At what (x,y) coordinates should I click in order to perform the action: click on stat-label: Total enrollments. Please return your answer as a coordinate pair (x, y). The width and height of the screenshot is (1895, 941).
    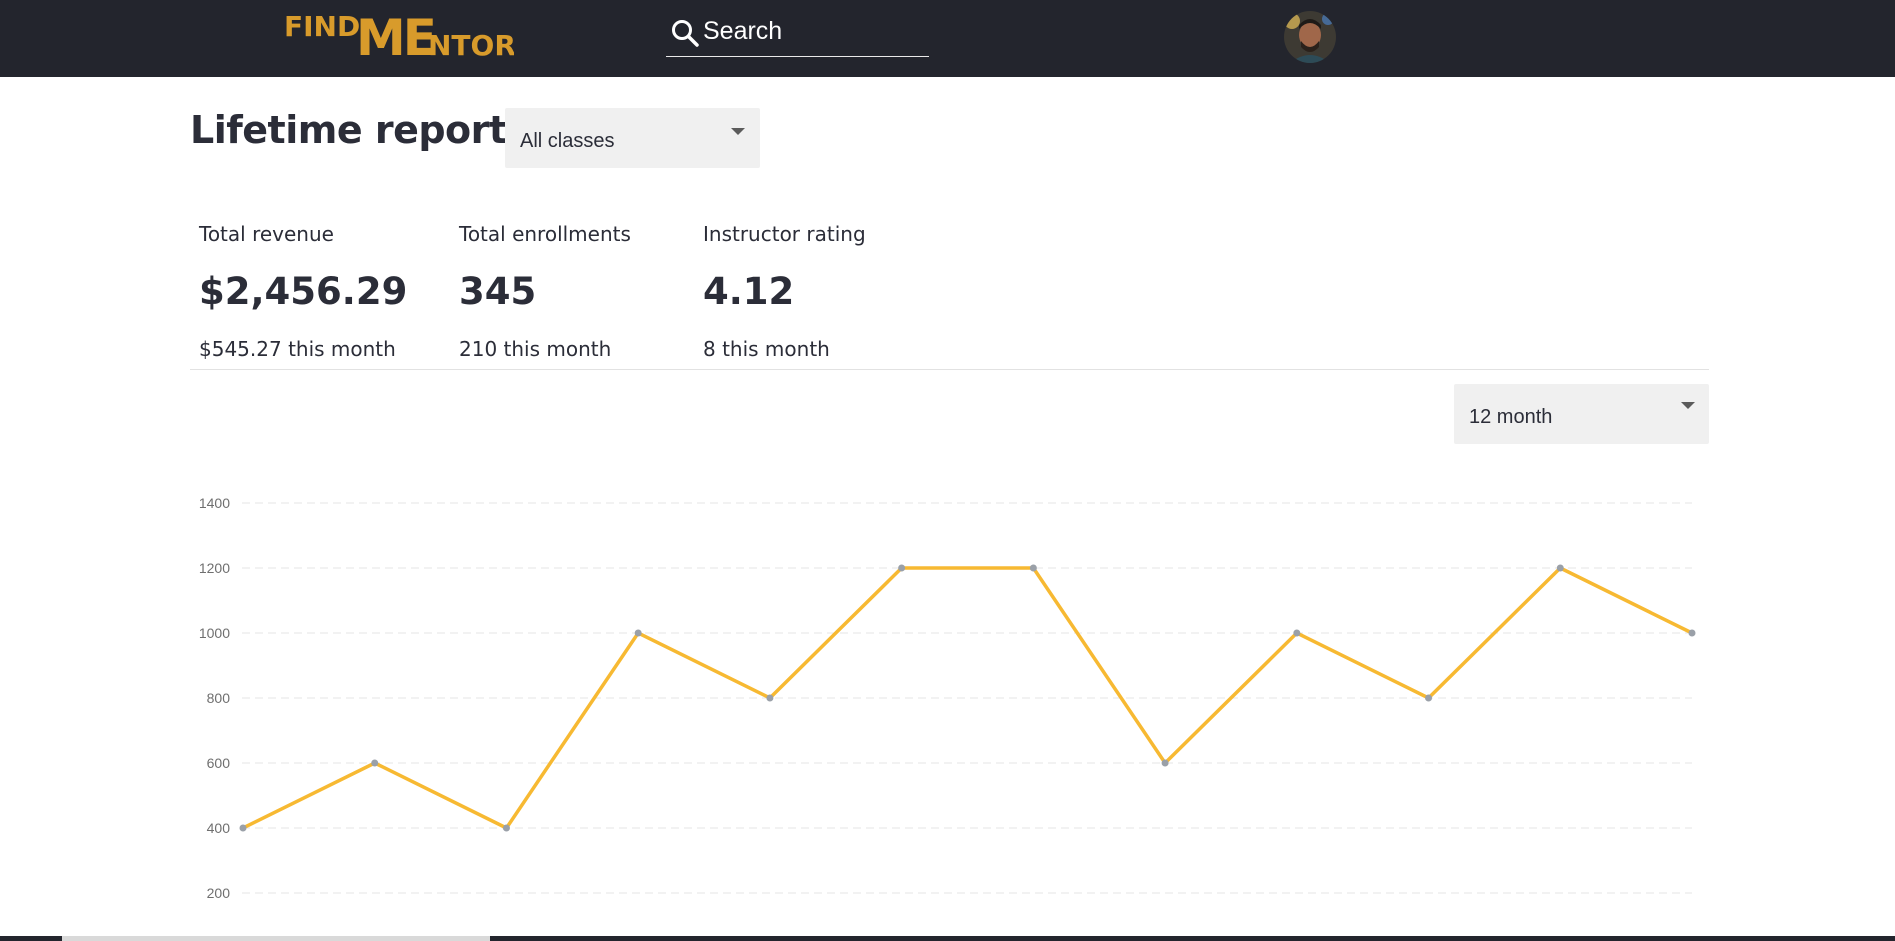
    Looking at the image, I should click on (545, 234).